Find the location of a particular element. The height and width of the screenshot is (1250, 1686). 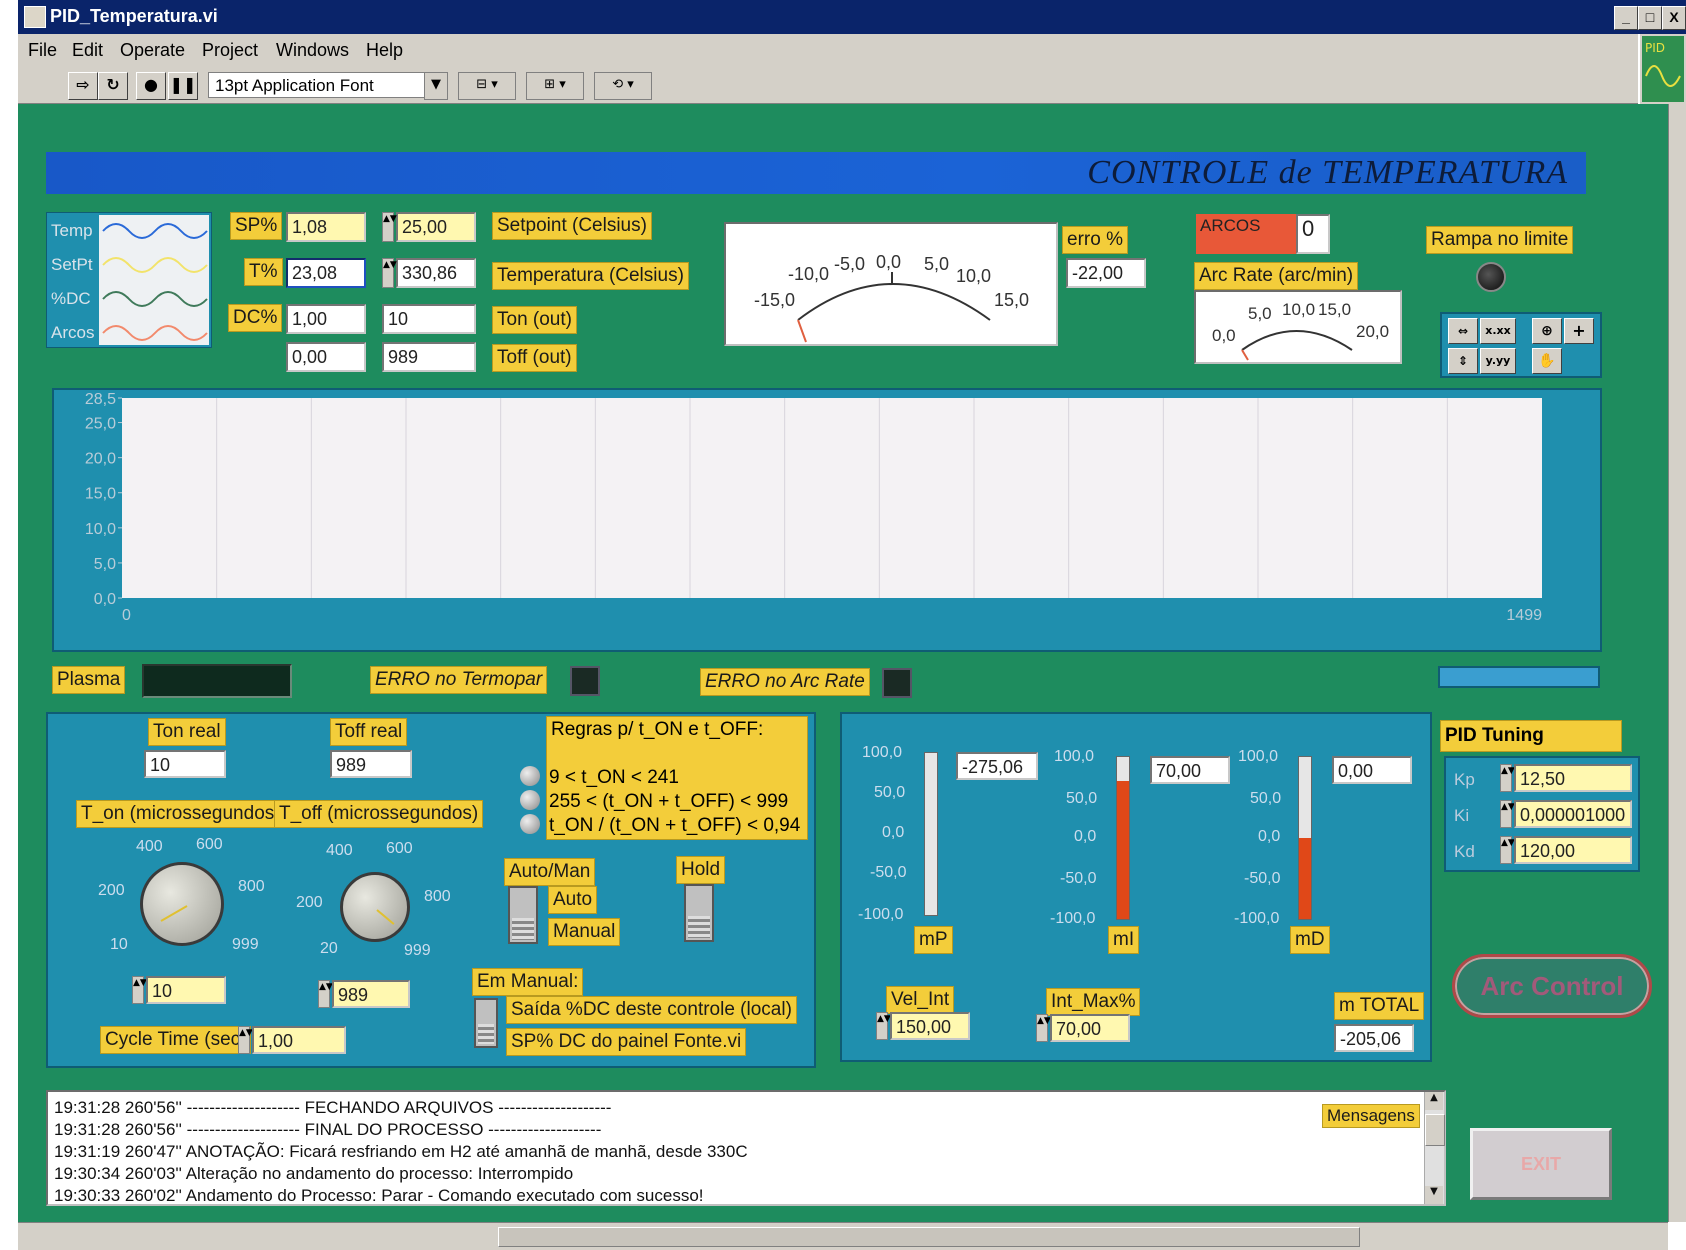

menu-windows: Windows is located at coordinates (312, 50).